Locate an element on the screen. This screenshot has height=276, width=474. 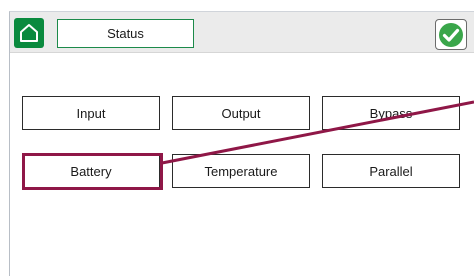
ok-button is located at coordinates (451, 34).